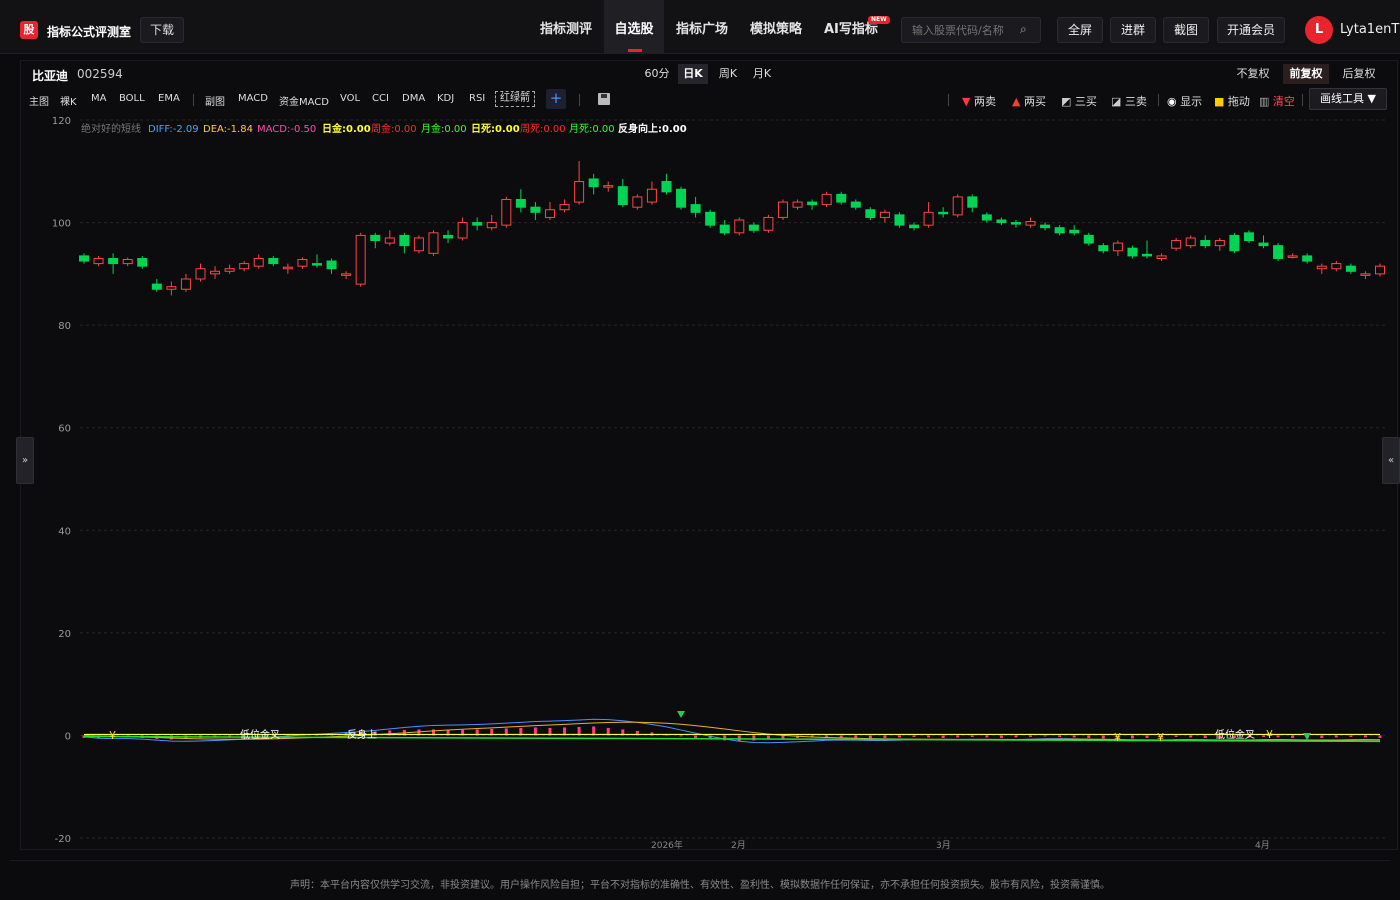 This screenshot has width=1400, height=900. I want to click on tool-sell2-label: 两卖, so click(984, 101).